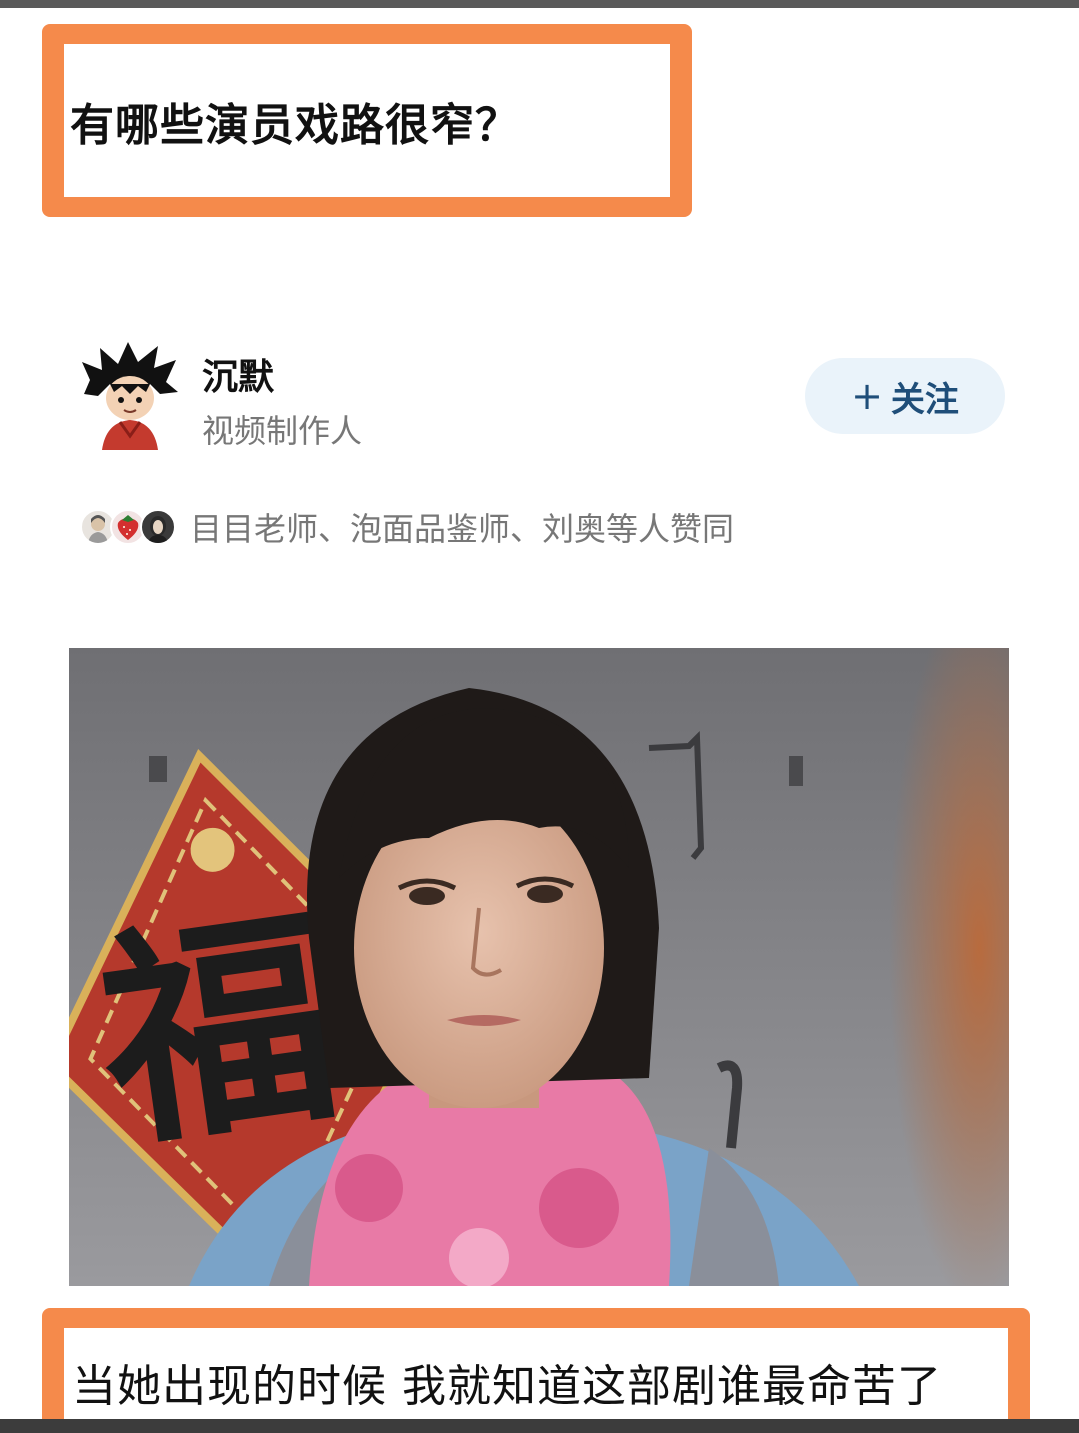 Image resolution: width=1079 pixels, height=1433 pixels. Describe the element at coordinates (539, 1426) in the screenshot. I see `bottom-status-strip` at that location.